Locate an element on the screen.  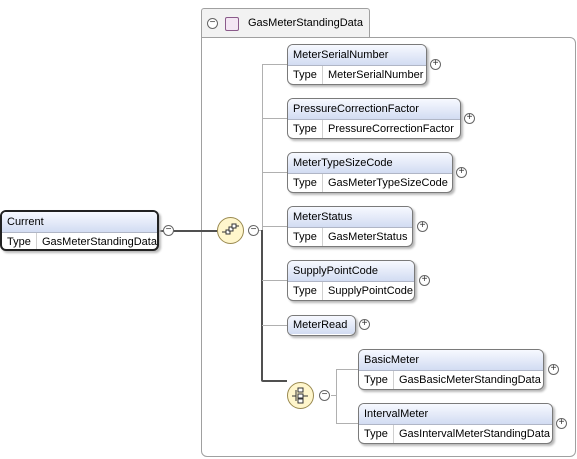
element-name: PressureCorrectionFactor is located at coordinates (374, 109).